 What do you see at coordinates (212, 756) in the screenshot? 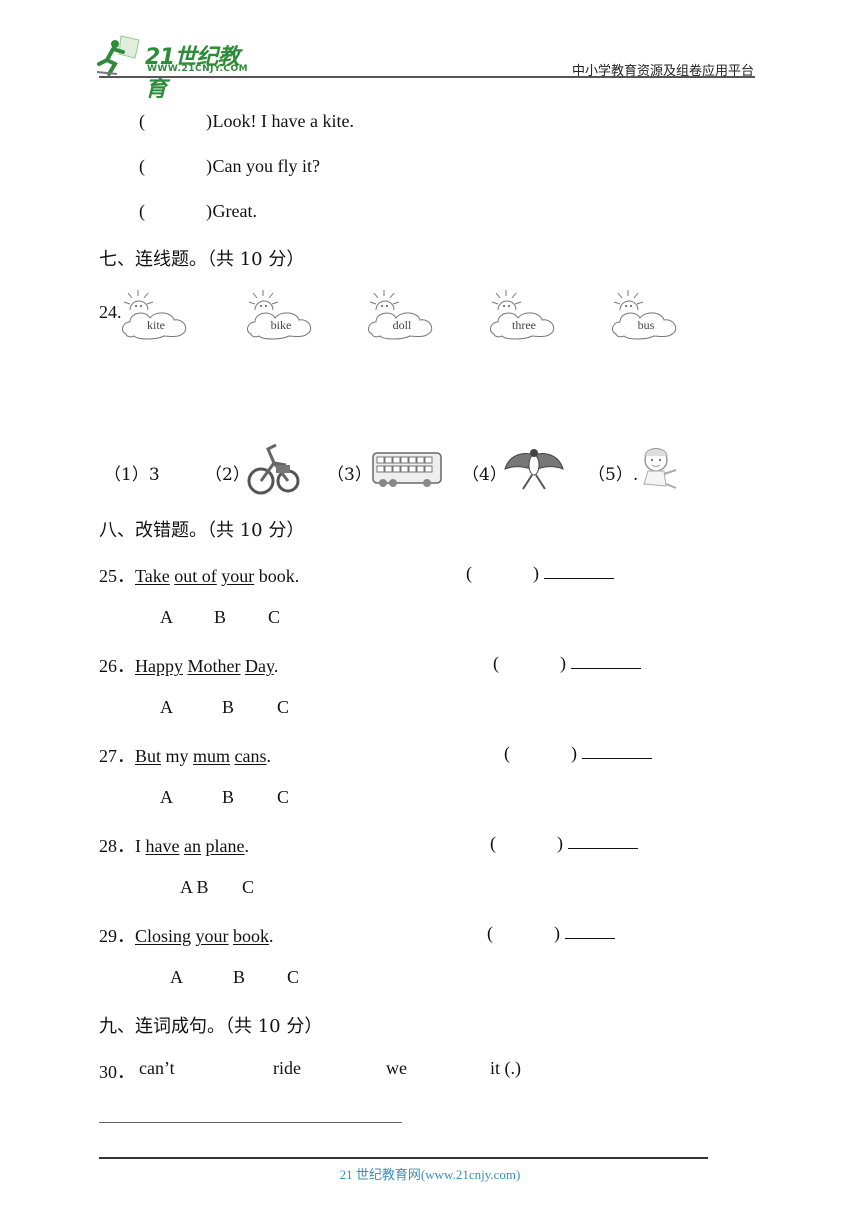
I see `underlined-segment: mum` at bounding box center [212, 756].